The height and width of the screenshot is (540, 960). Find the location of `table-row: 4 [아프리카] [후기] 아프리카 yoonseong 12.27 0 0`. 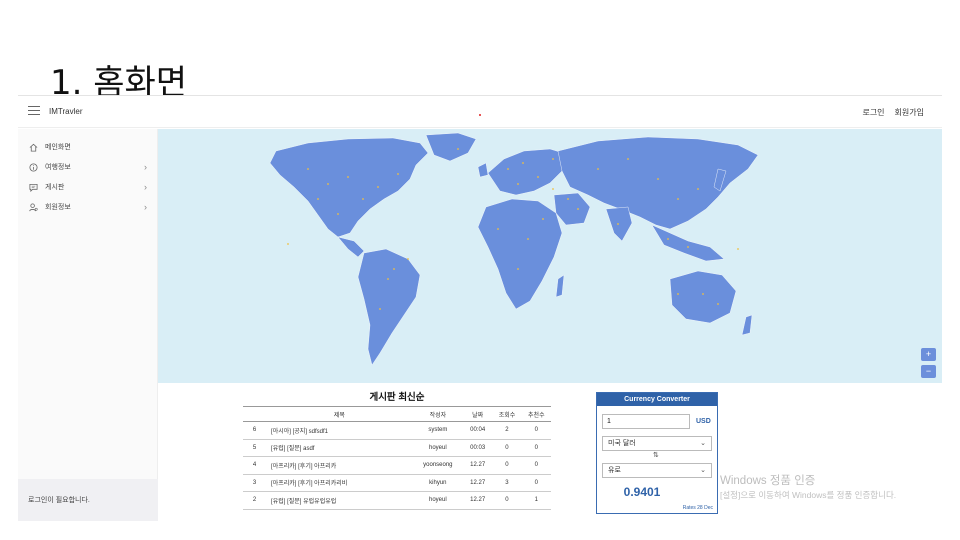

table-row: 4 [아프리카] [후기] 아프리카 yoonseong 12.27 0 0 is located at coordinates (397, 465).